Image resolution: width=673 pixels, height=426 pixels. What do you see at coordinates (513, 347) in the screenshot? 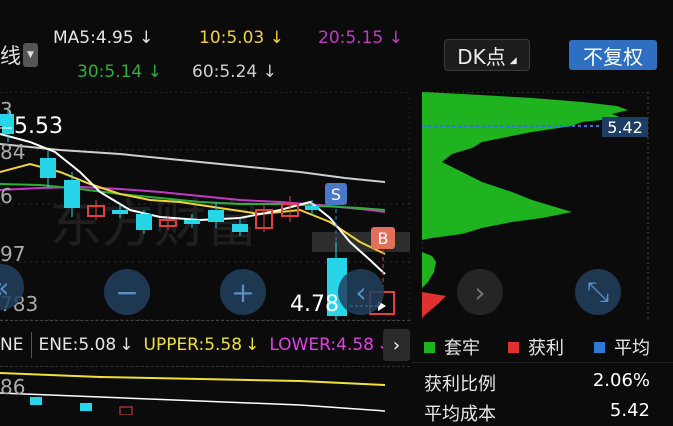
I see `profit-color-icon` at bounding box center [513, 347].